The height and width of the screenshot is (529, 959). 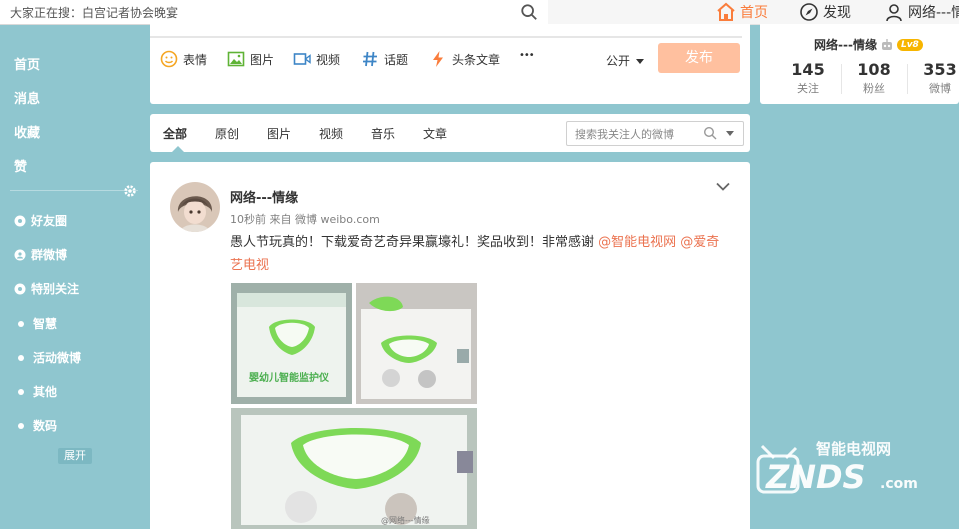 I want to click on video-icon, so click(x=302, y=59).